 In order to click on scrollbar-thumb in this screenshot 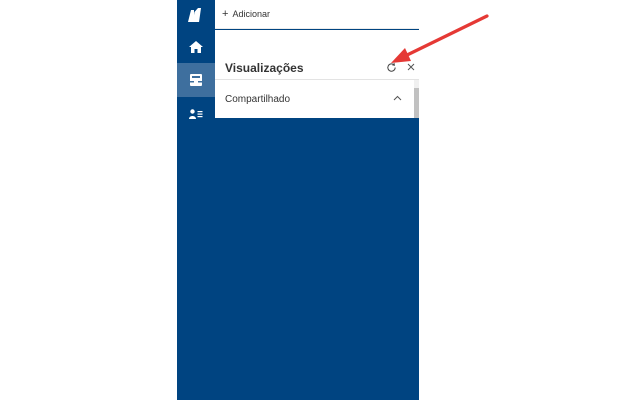, I will do `click(416, 103)`.